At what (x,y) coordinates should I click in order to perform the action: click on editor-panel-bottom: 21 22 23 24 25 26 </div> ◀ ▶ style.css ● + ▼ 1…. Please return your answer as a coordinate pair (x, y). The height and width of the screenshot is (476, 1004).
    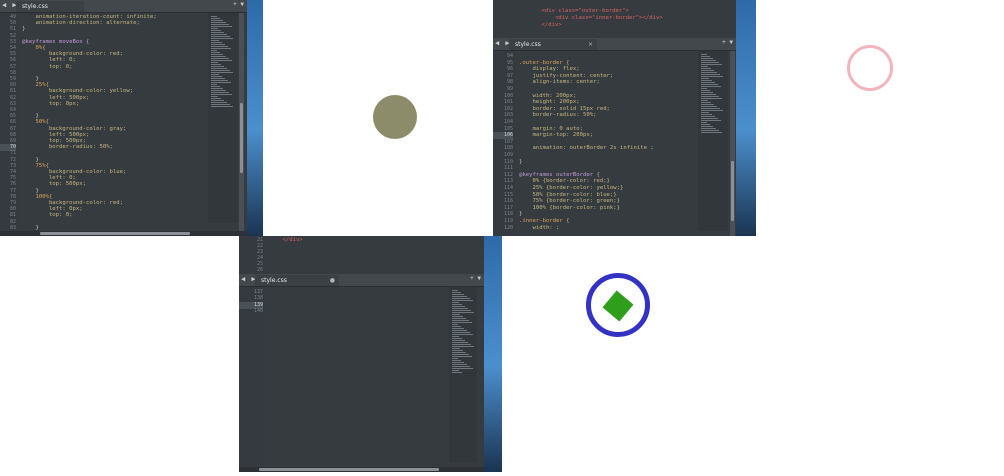
    Looking at the image, I should click on (361, 354).